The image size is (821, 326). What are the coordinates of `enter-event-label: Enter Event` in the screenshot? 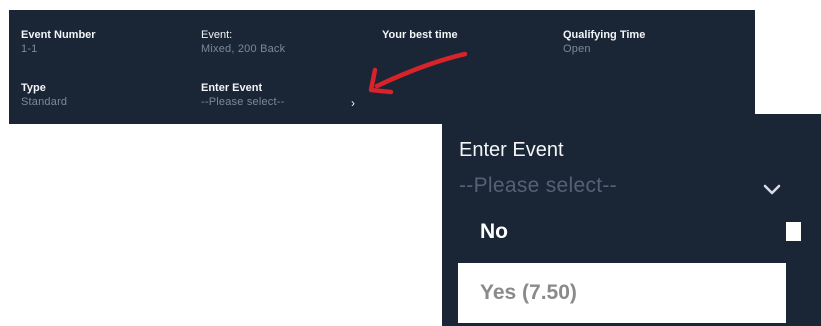 It's located at (232, 88).